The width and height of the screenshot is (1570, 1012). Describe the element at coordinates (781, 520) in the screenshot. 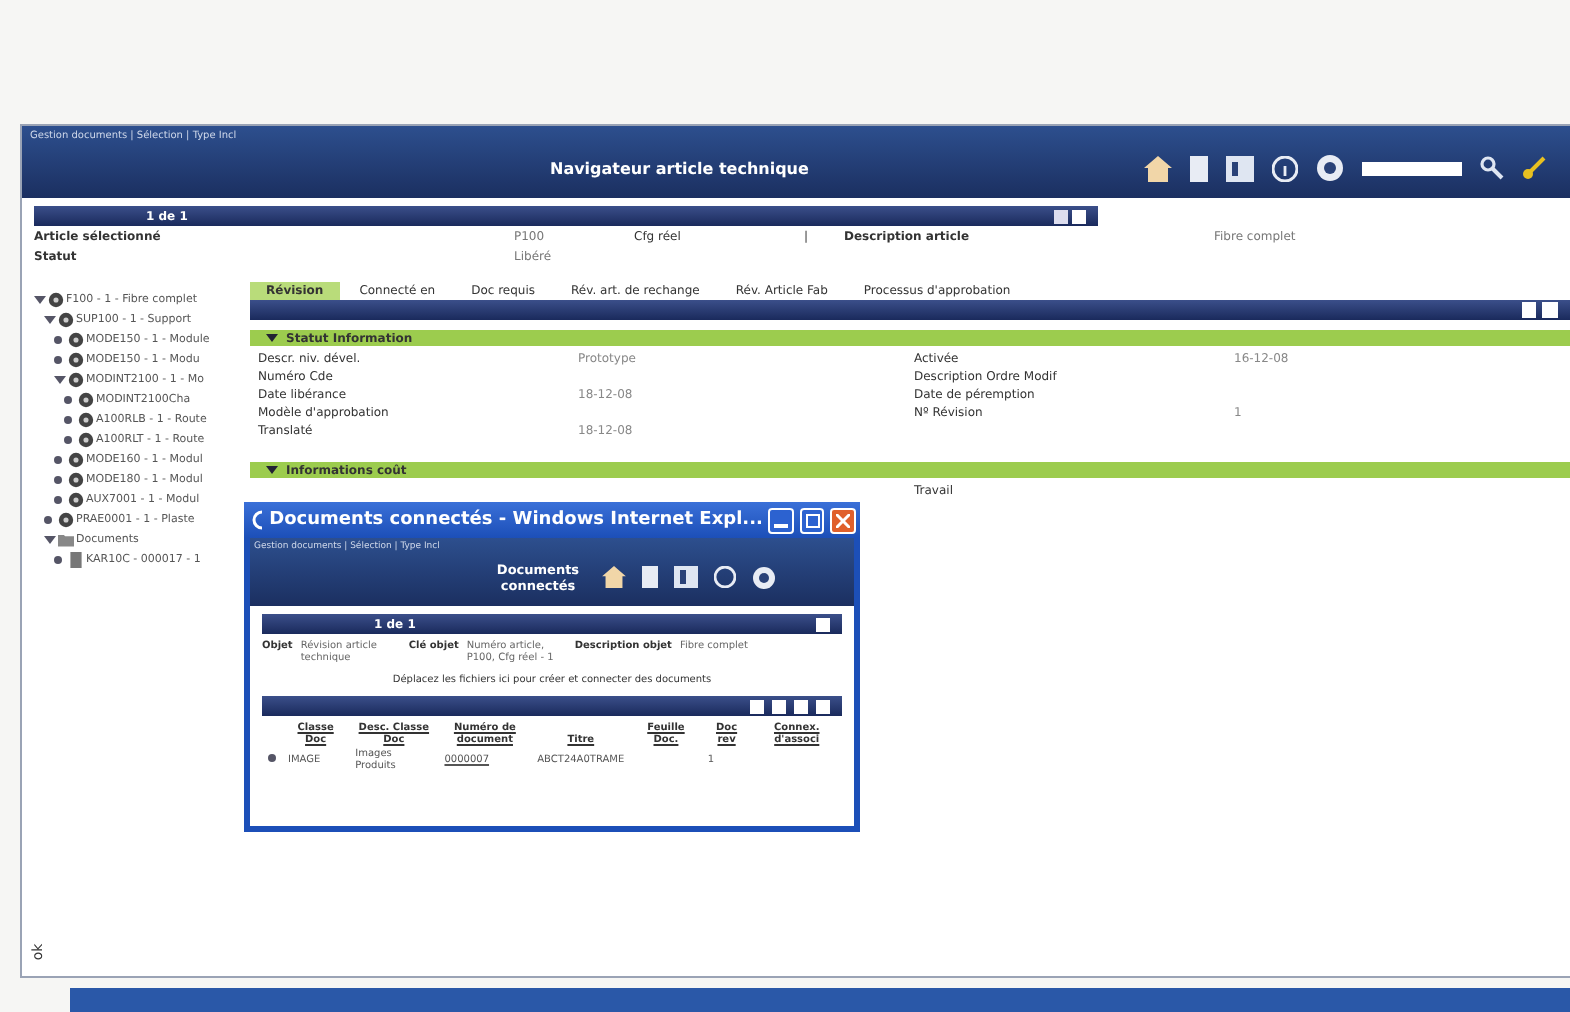

I see `minimize-button` at that location.